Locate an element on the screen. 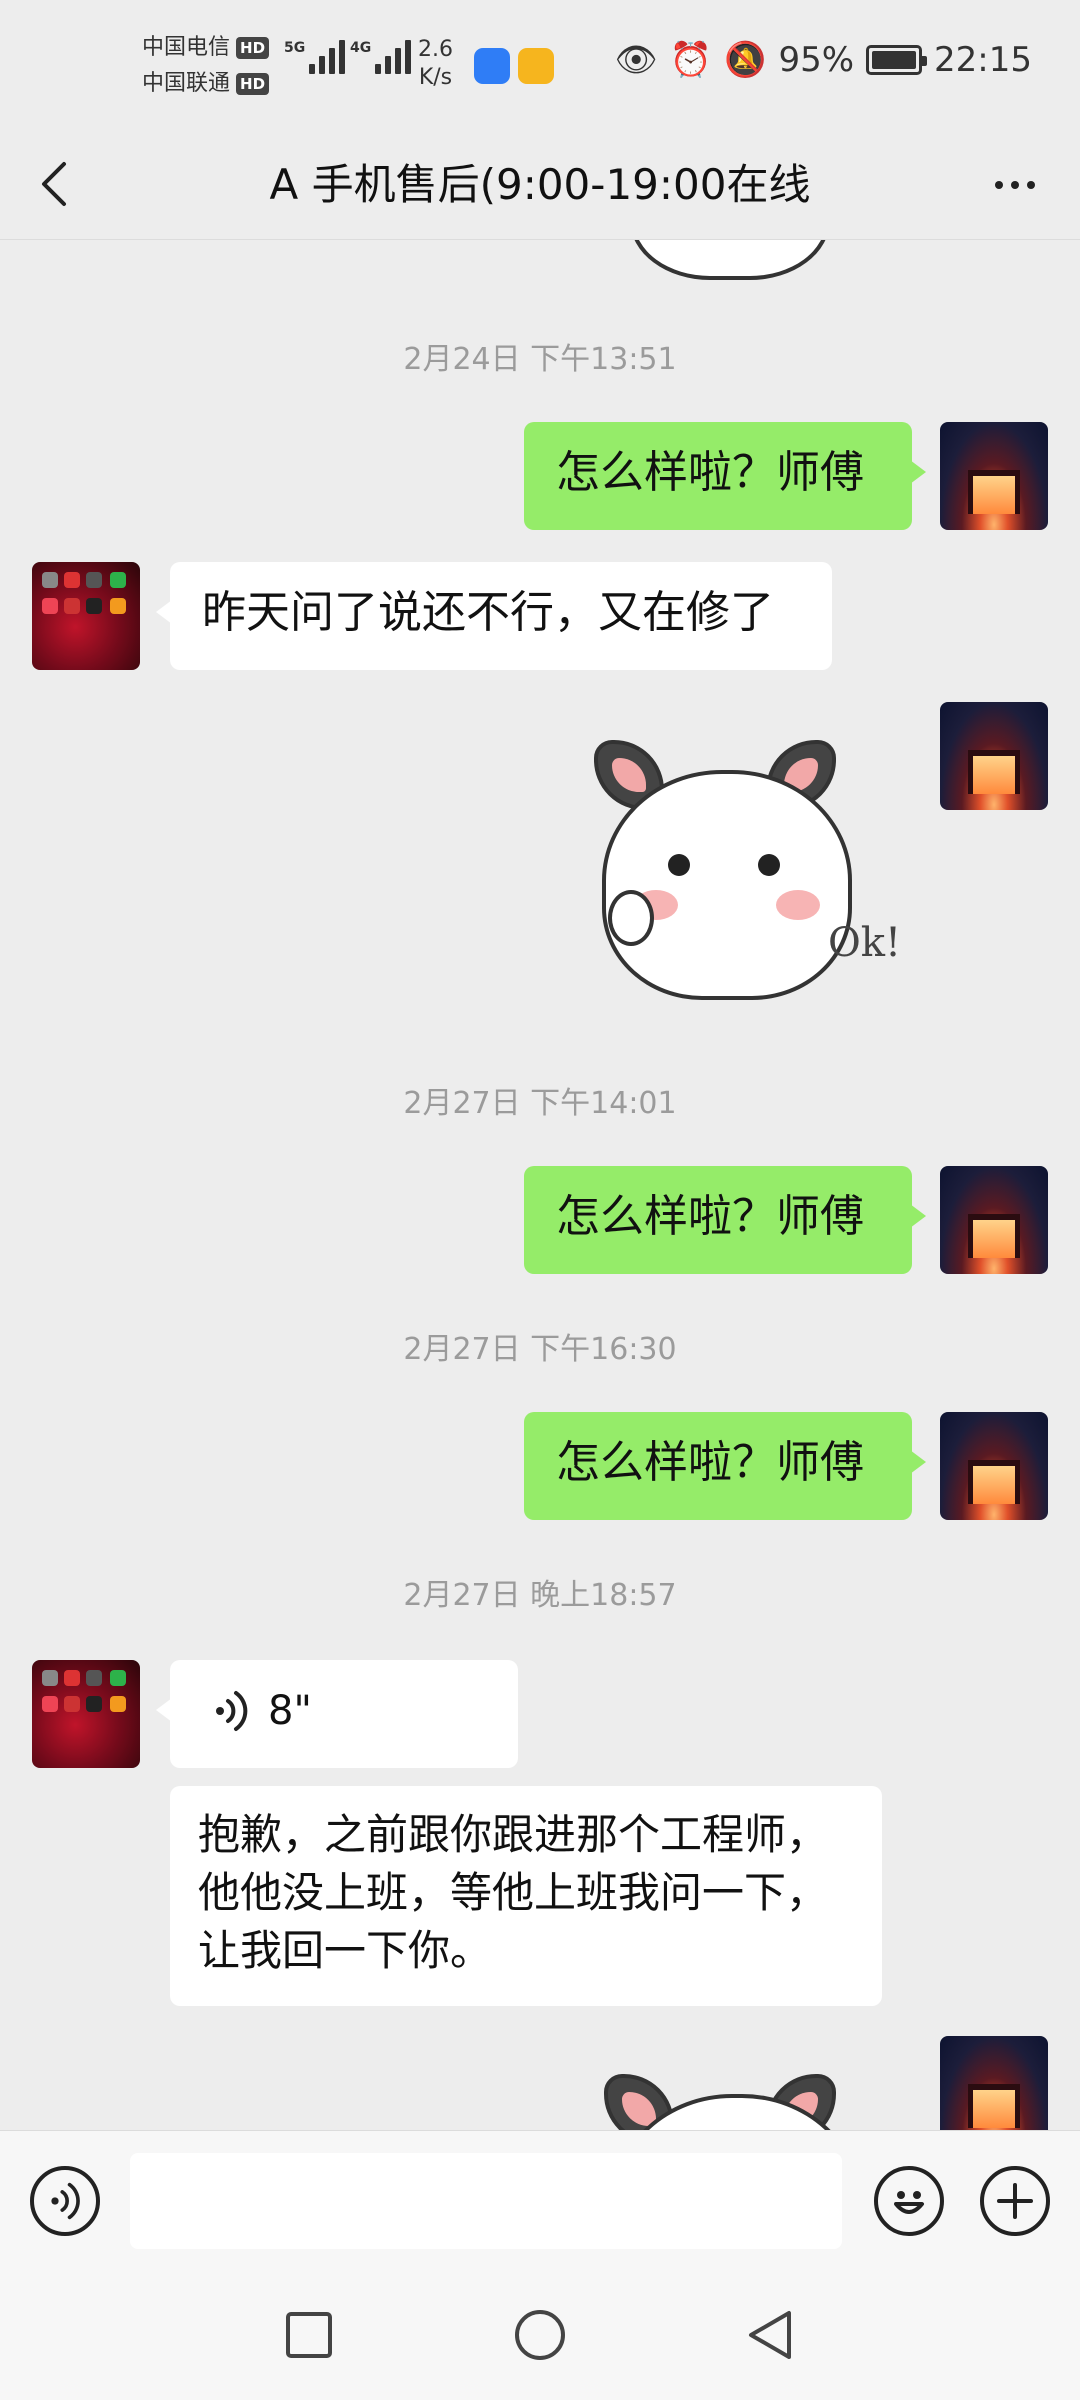 The width and height of the screenshot is (1080, 2400). message-bubble-received: 昨天问了说还不行，又在修了 is located at coordinates (494, 616).